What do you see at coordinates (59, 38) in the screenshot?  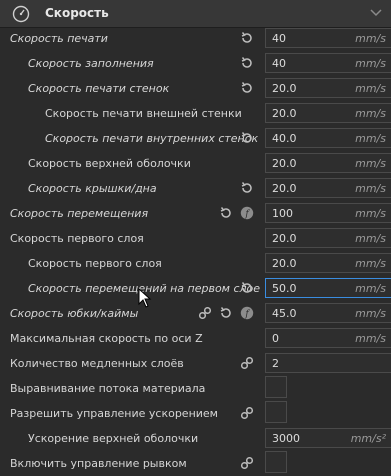 I see `setting-label: Скорость печати` at bounding box center [59, 38].